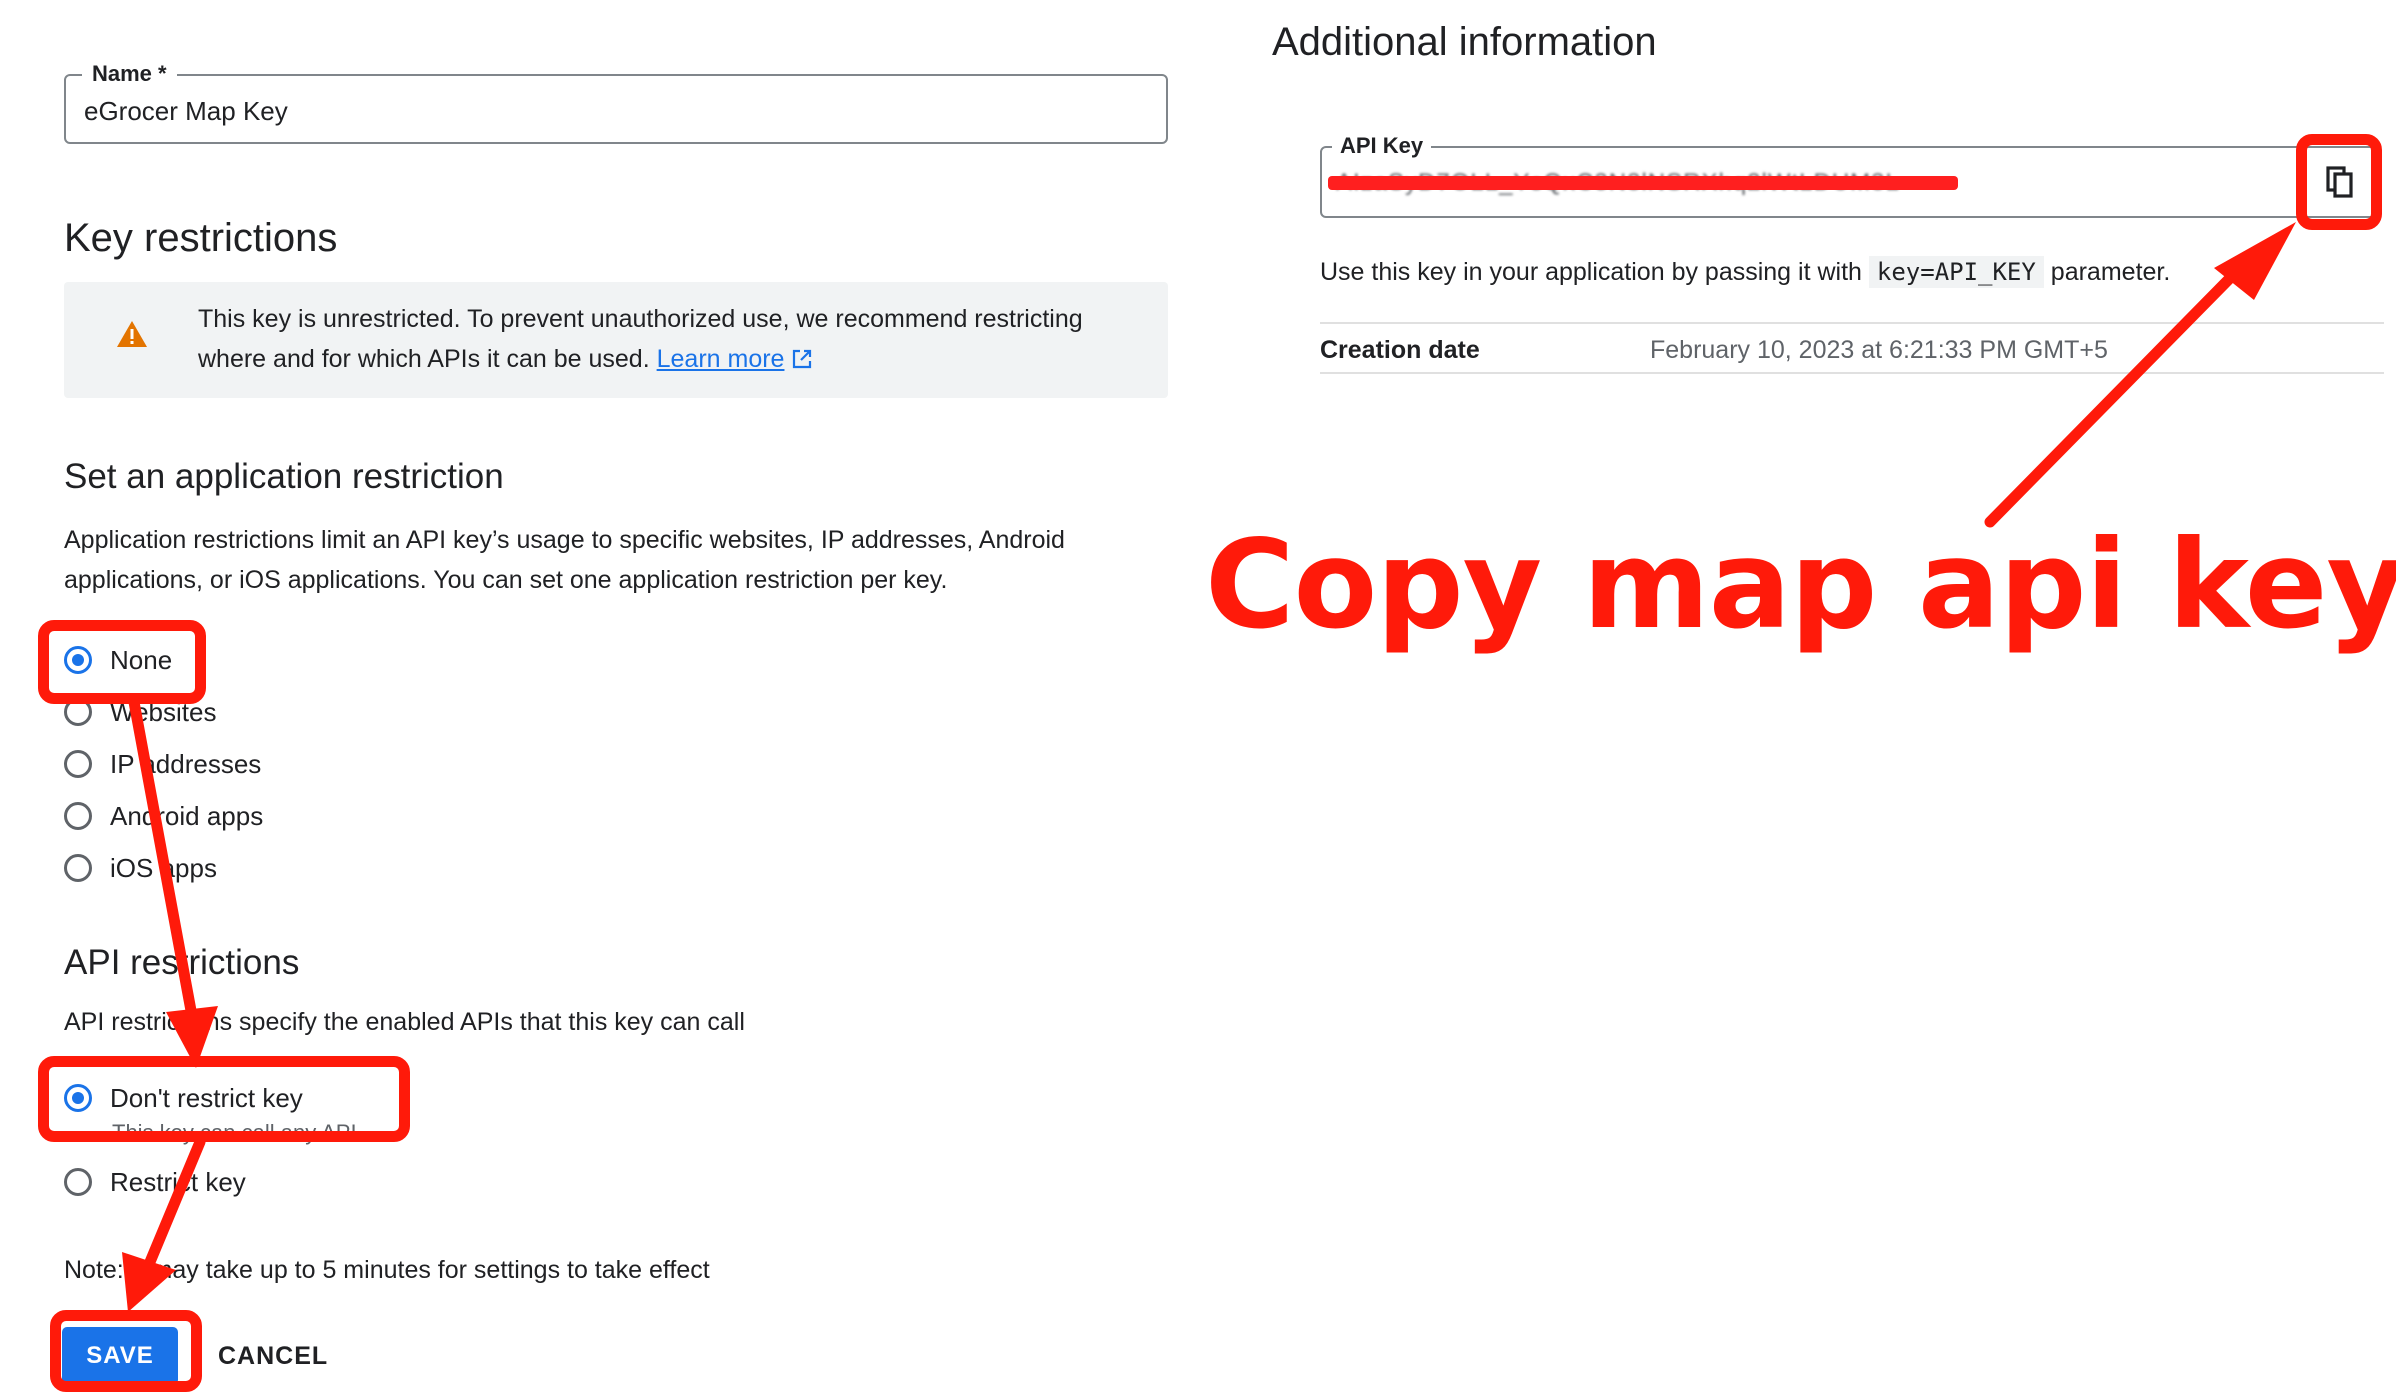 This screenshot has width=2396, height=1392. I want to click on copy-api-key-callout: Copy map api key, so click(1800, 585).